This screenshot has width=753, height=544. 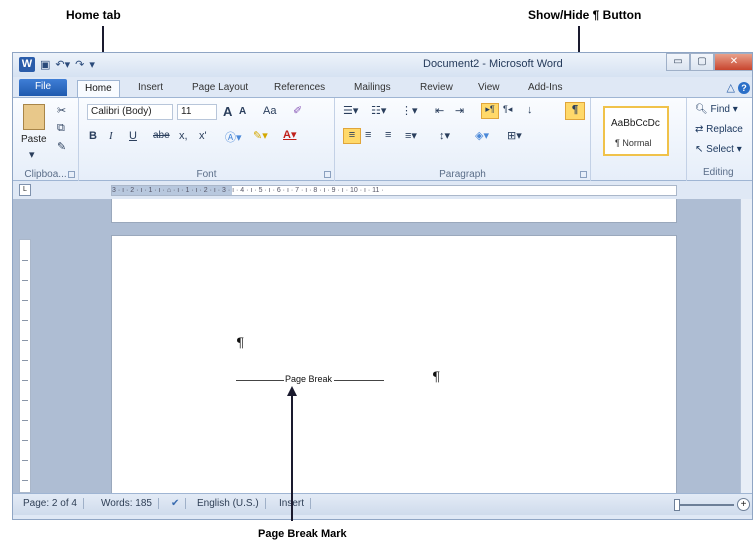 I want to click on bullets-icon: ☰▾, so click(x=350, y=110).